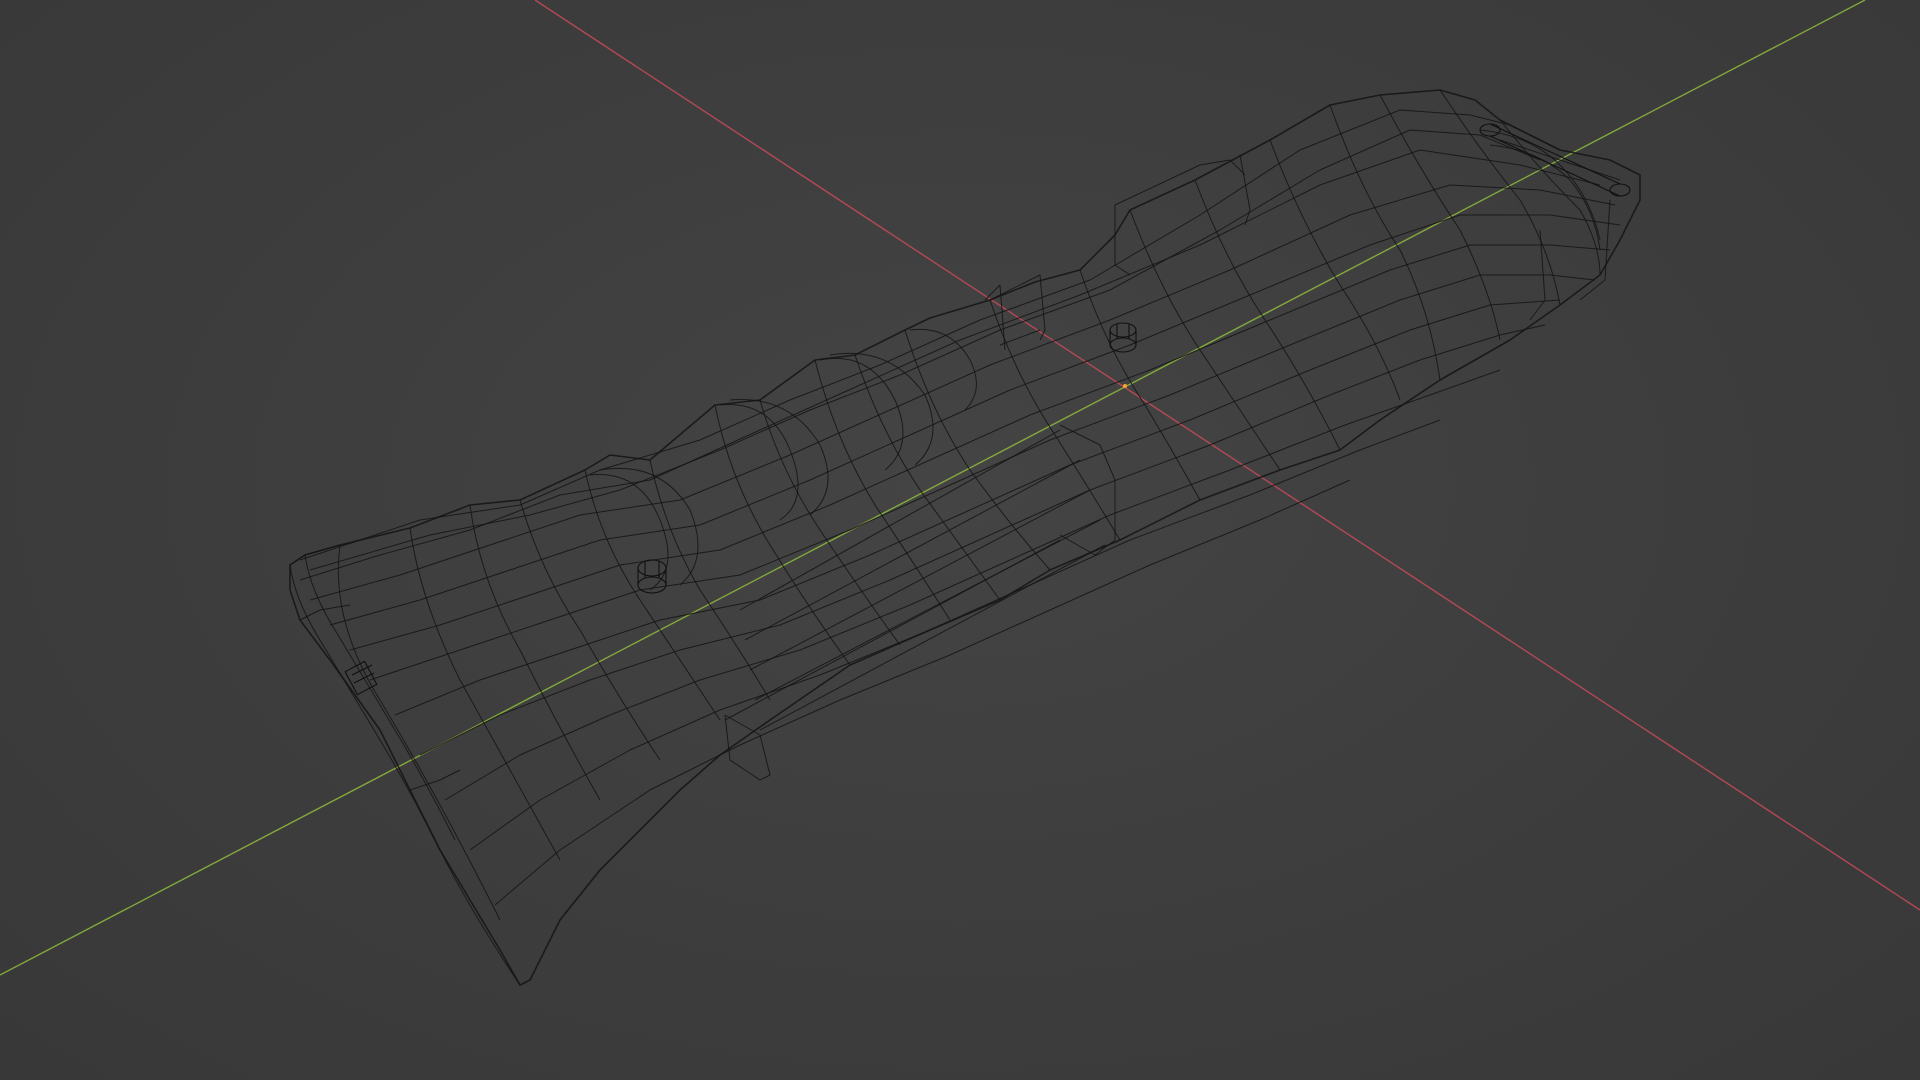  Describe the element at coordinates (1125, 386) in the screenshot. I see `object-origin` at that location.